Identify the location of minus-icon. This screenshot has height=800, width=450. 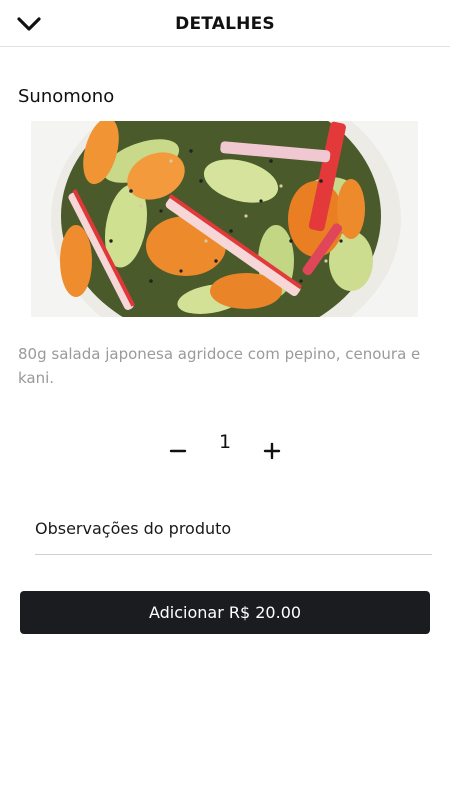
(178, 451).